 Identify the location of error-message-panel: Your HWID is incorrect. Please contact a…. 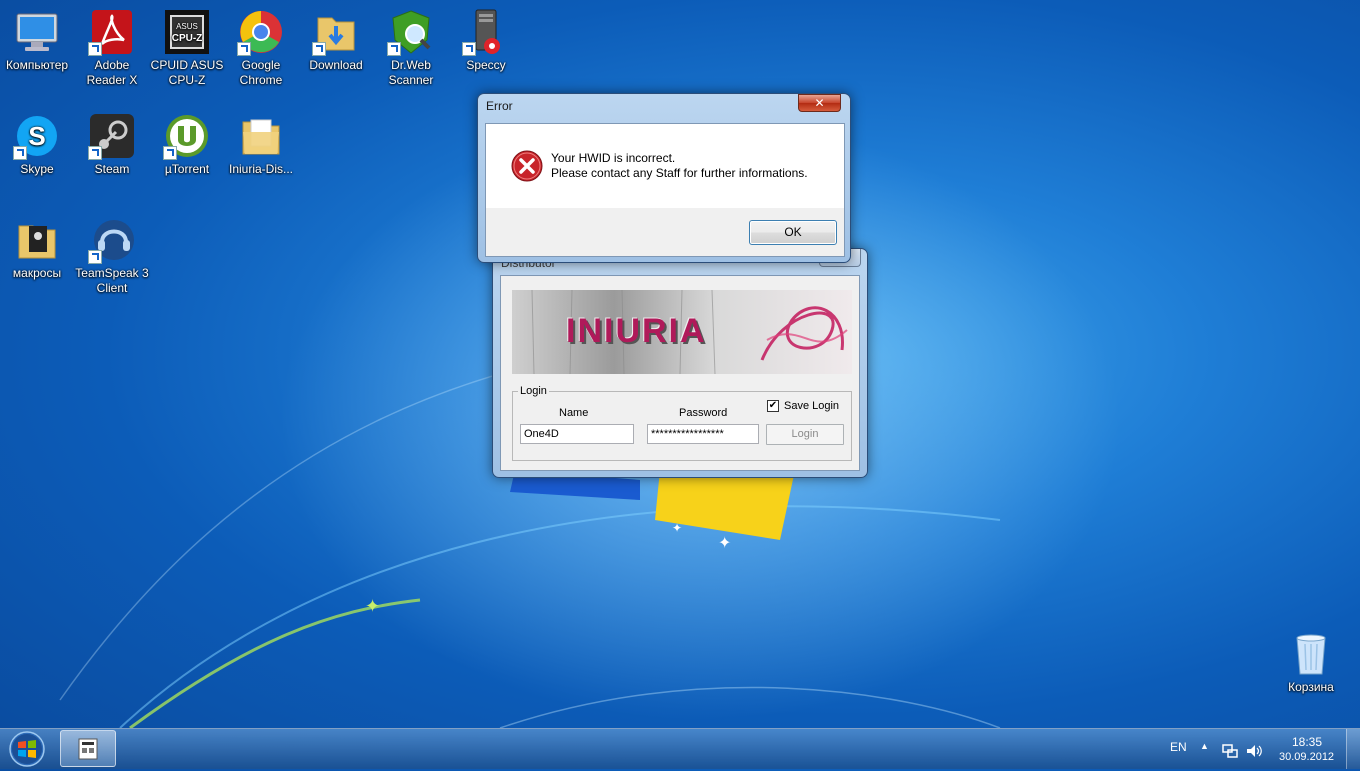
(665, 166).